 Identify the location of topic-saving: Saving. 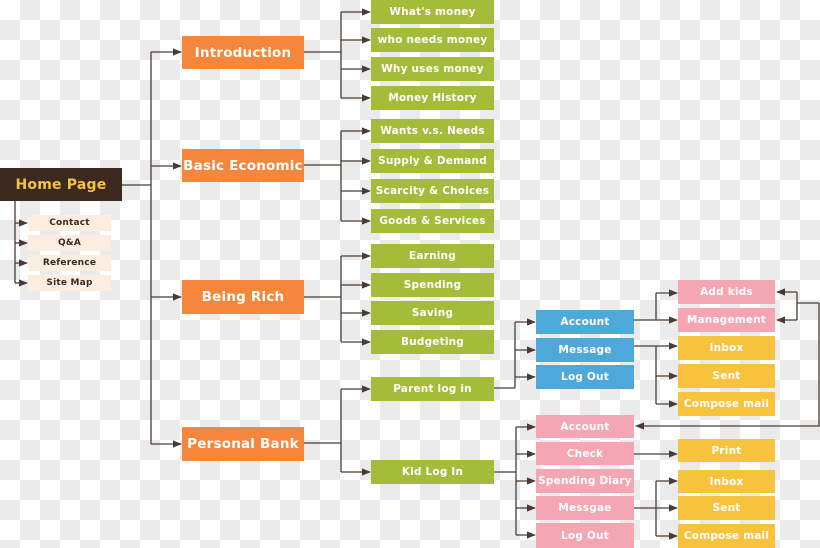
(432, 313).